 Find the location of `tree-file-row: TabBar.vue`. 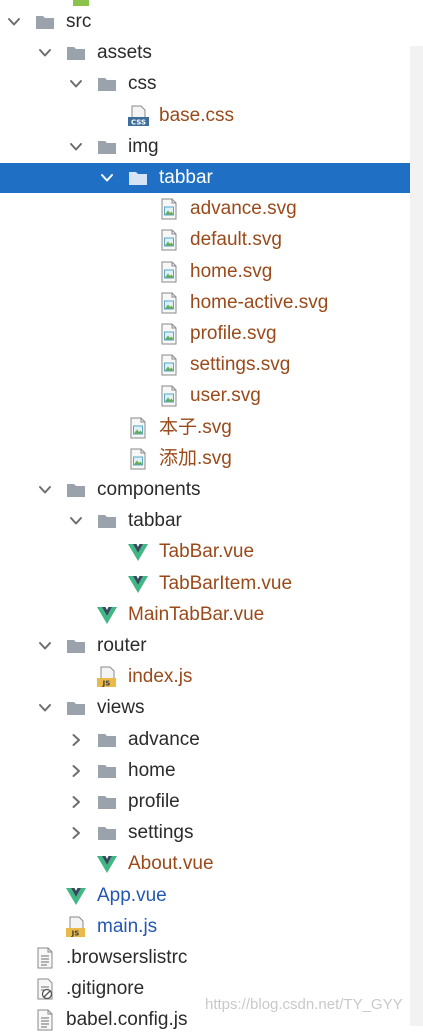

tree-file-row: TabBar.vue is located at coordinates (205, 552).